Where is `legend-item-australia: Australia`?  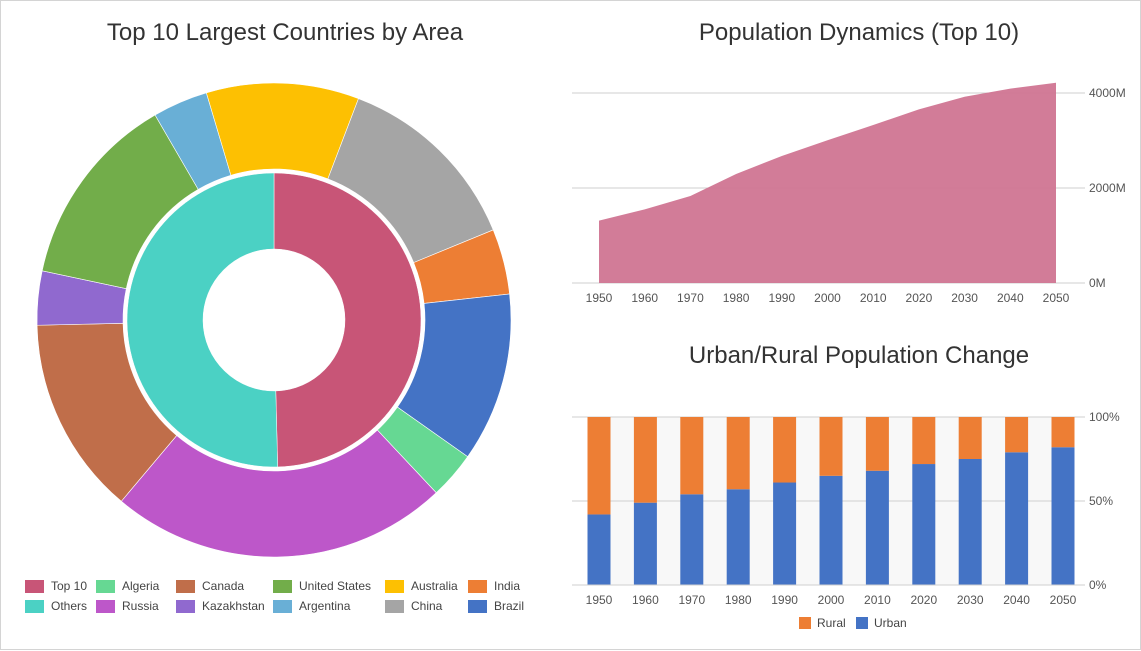 legend-item-australia: Australia is located at coordinates (421, 586).